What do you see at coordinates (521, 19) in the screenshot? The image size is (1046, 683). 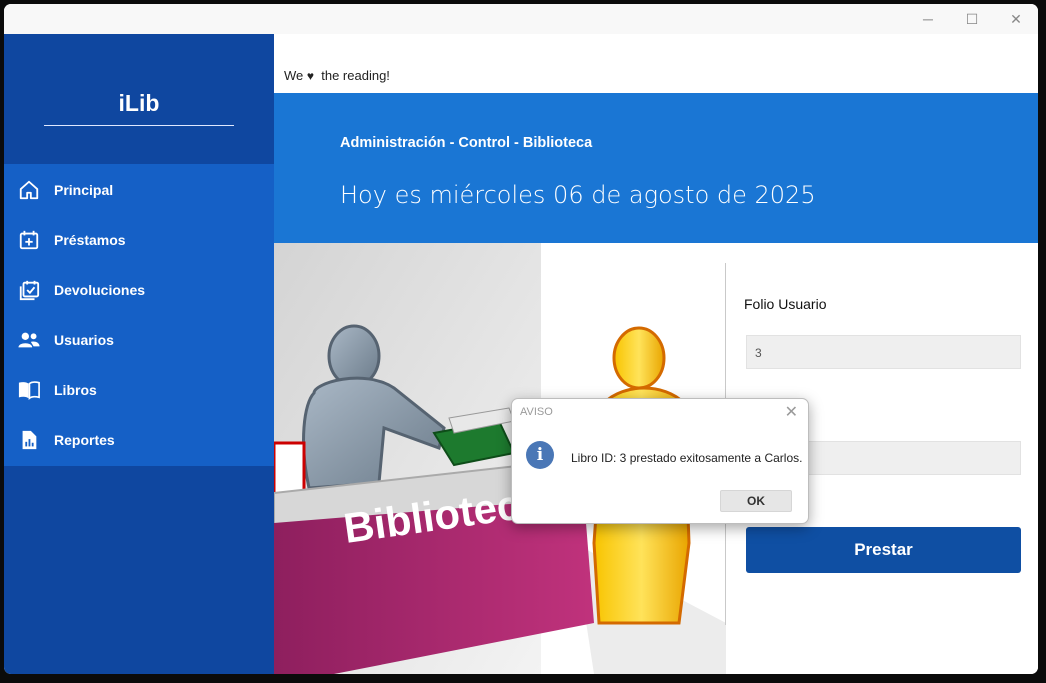 I see `title-bar: ─ ☐ ✕` at bounding box center [521, 19].